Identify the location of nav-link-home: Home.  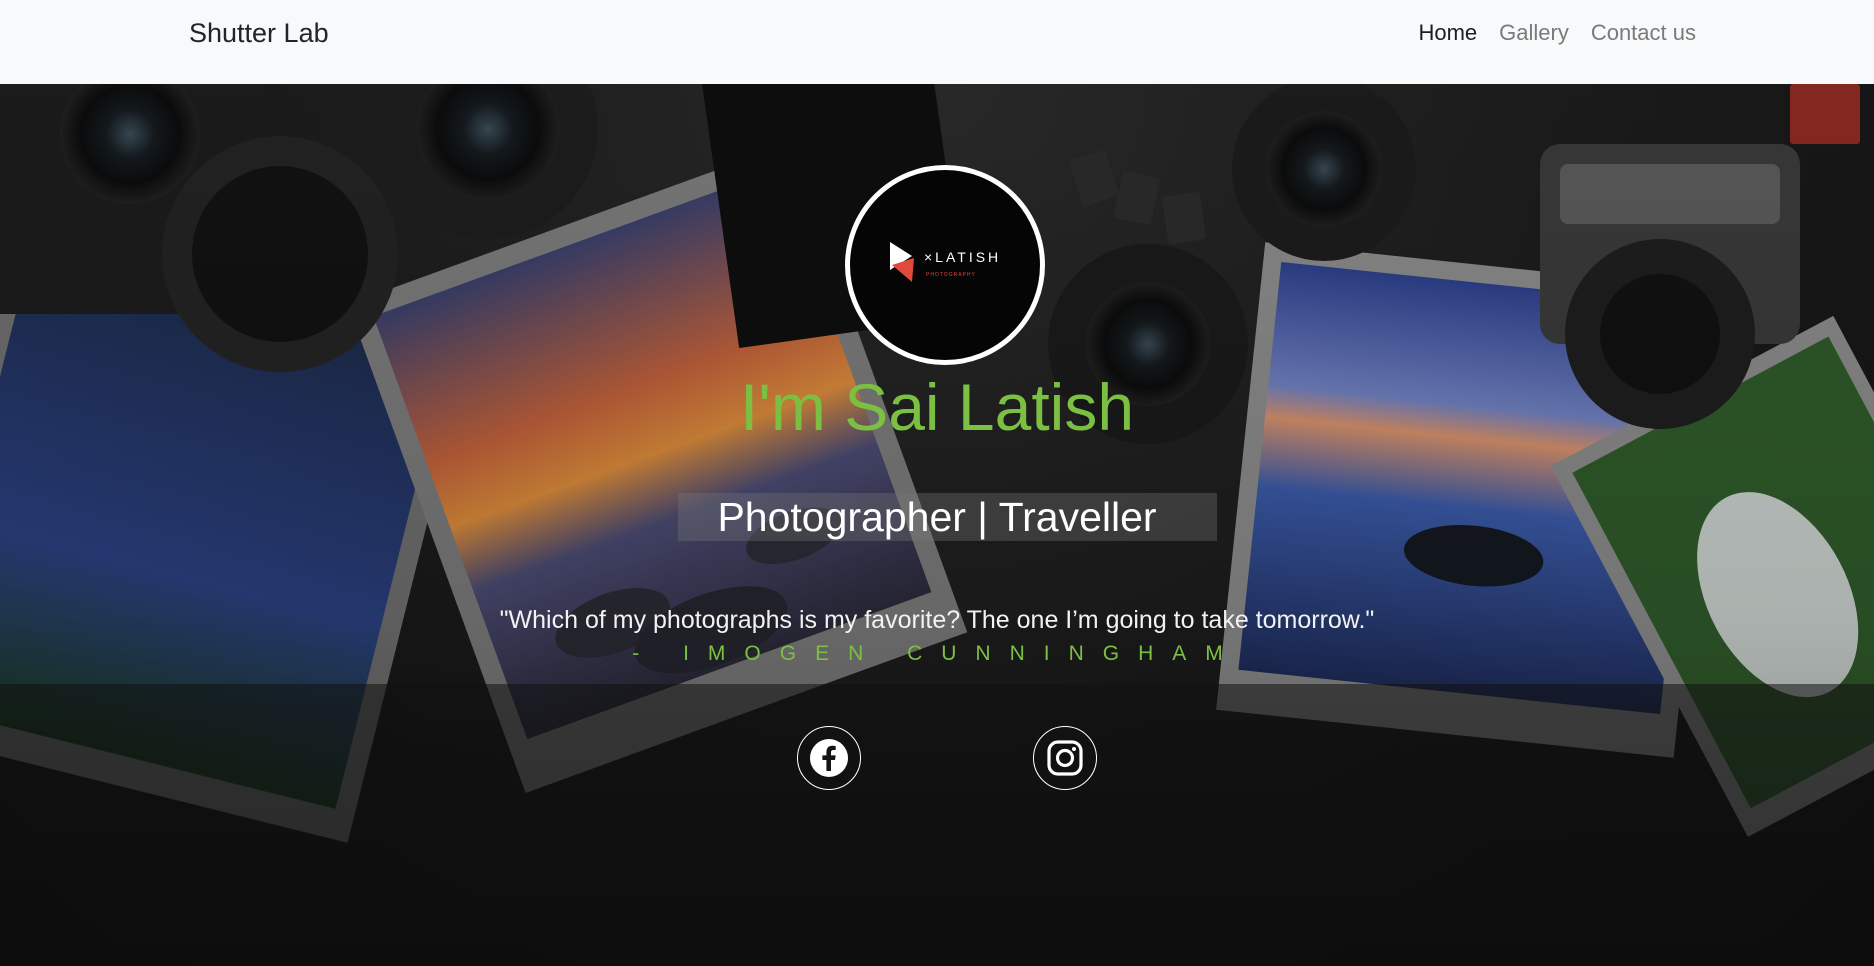
(1447, 33).